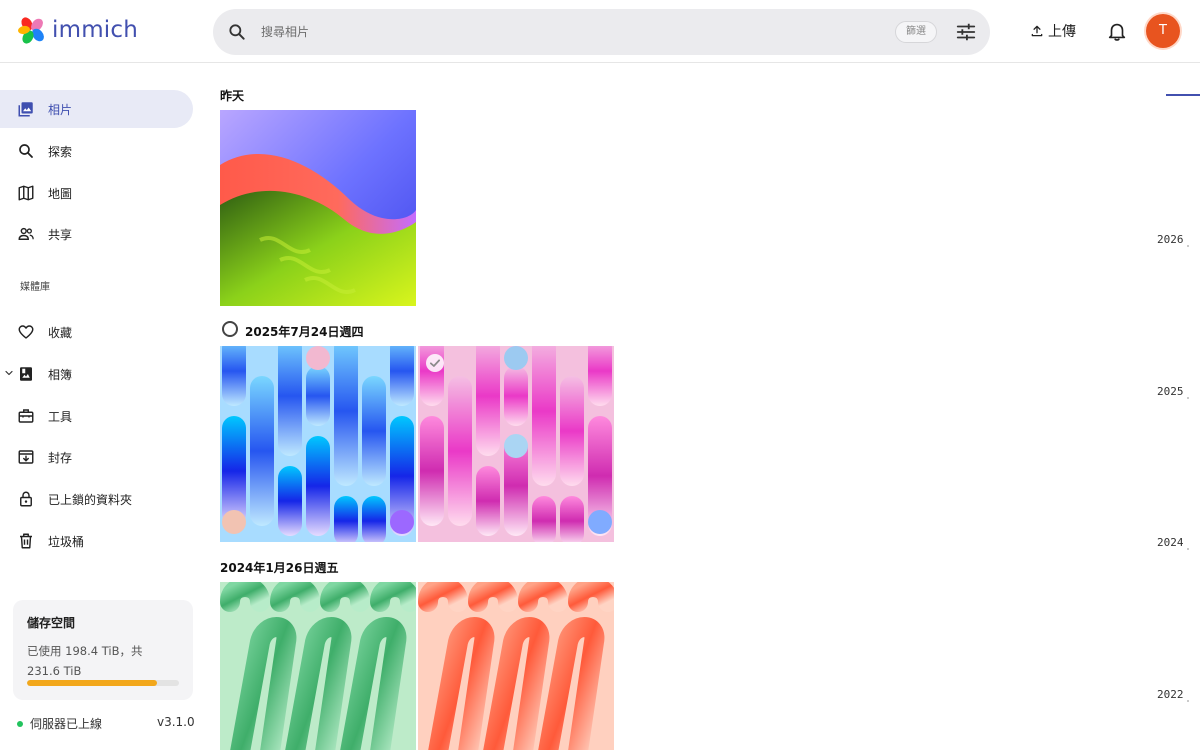 The image size is (1200, 750). Describe the element at coordinates (20, 723) in the screenshot. I see `online-status-dot` at that location.